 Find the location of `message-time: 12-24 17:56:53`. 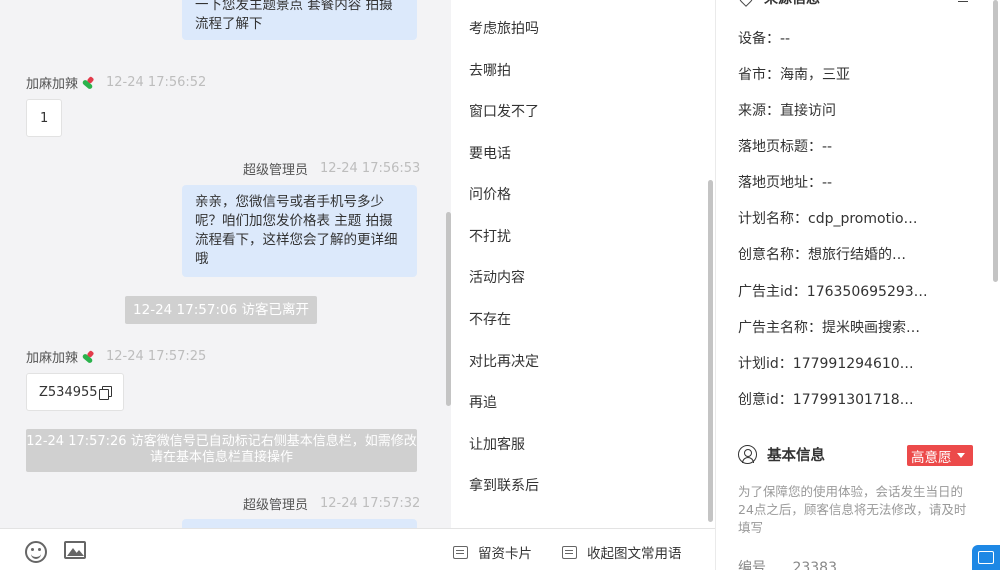

message-time: 12-24 17:56:53 is located at coordinates (370, 168).